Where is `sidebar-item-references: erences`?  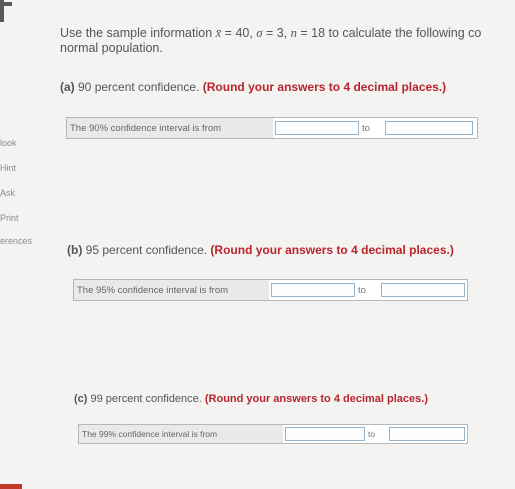
sidebar-item-references: erences is located at coordinates (16, 241).